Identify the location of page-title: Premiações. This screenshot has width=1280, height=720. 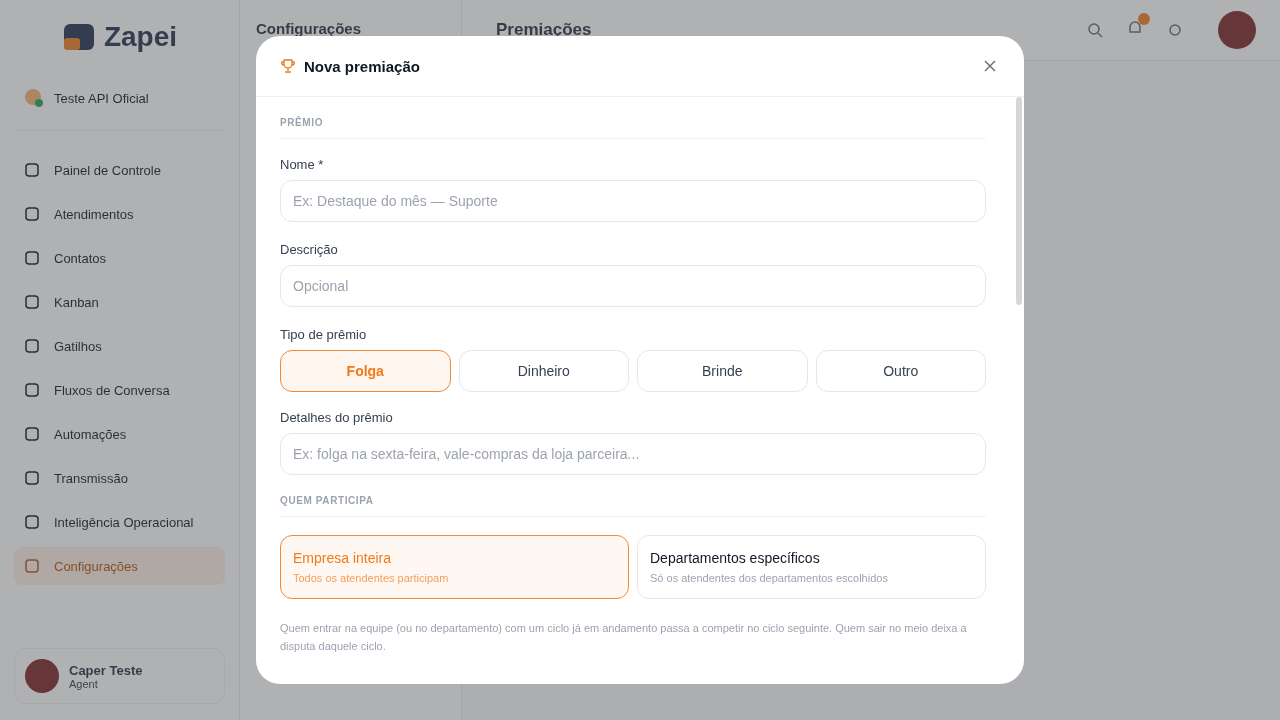
(544, 30).